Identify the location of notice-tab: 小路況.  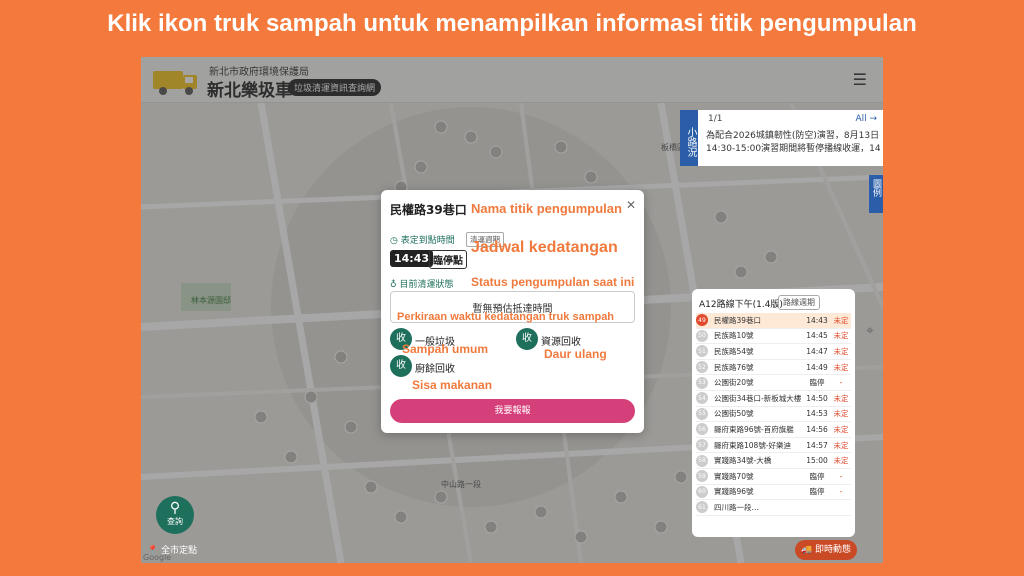
(689, 138).